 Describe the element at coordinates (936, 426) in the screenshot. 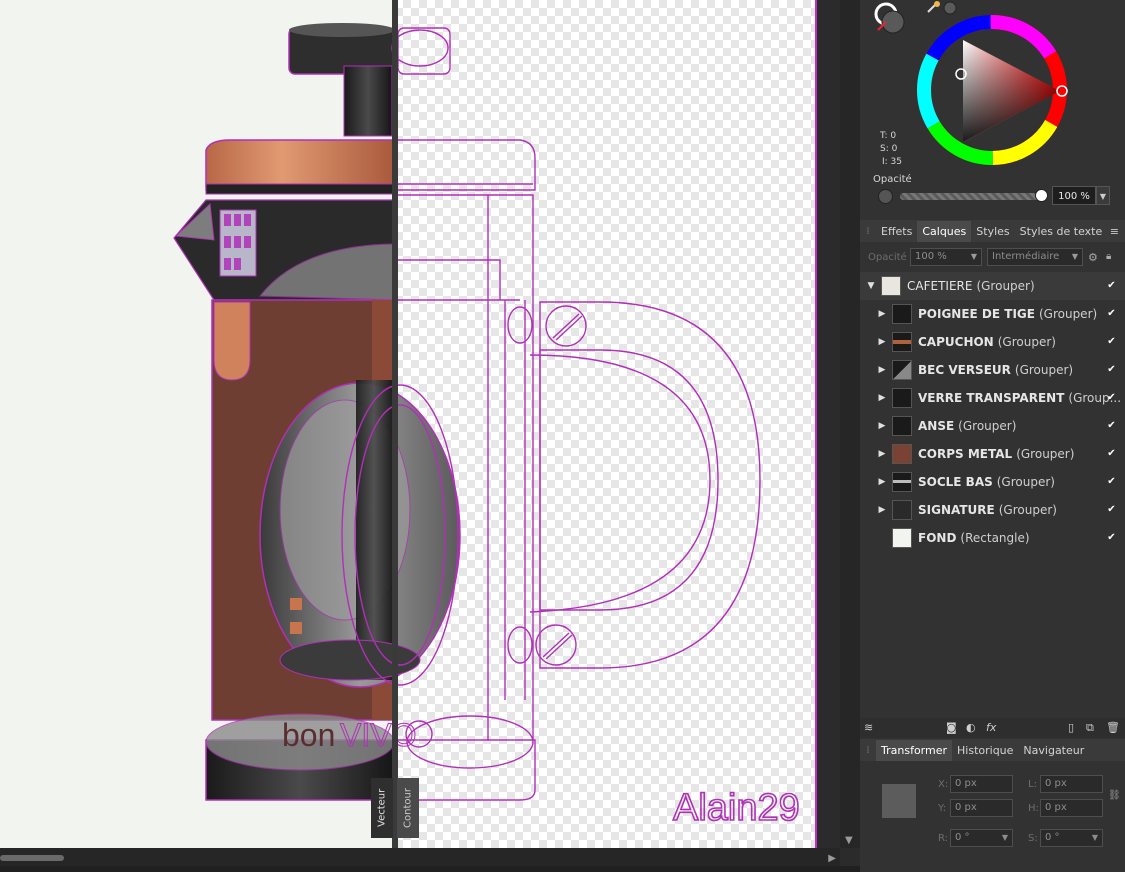

I see `layer-name: ANSE` at that location.